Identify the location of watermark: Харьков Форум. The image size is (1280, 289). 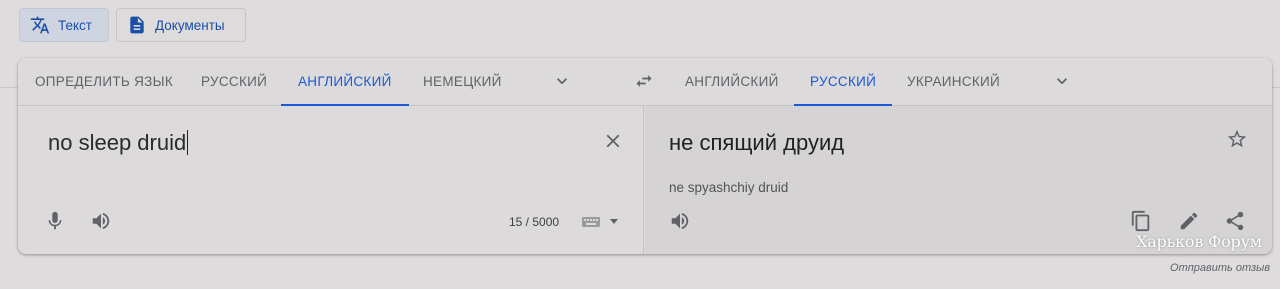
(1199, 241).